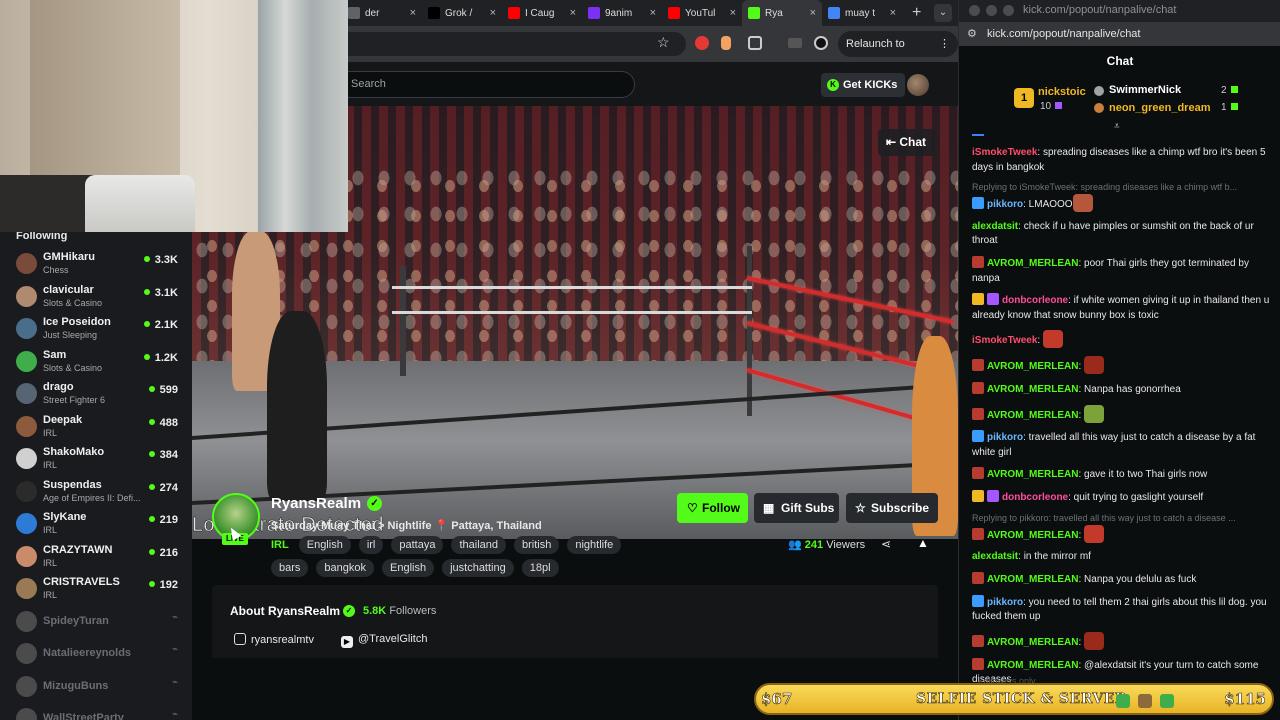 The height and width of the screenshot is (720, 1280). What do you see at coordinates (478, 568) in the screenshot?
I see `stream-tag: justchatting` at bounding box center [478, 568].